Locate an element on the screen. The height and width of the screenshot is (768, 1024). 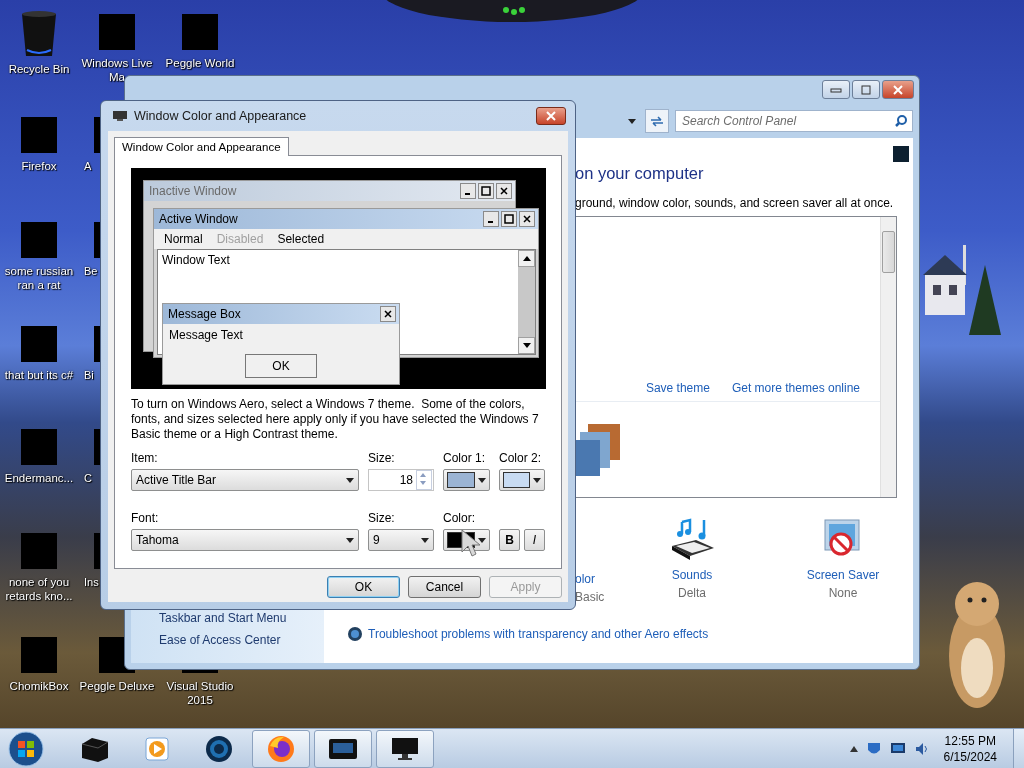
setting-link: olor is located at coordinates (585, 579).